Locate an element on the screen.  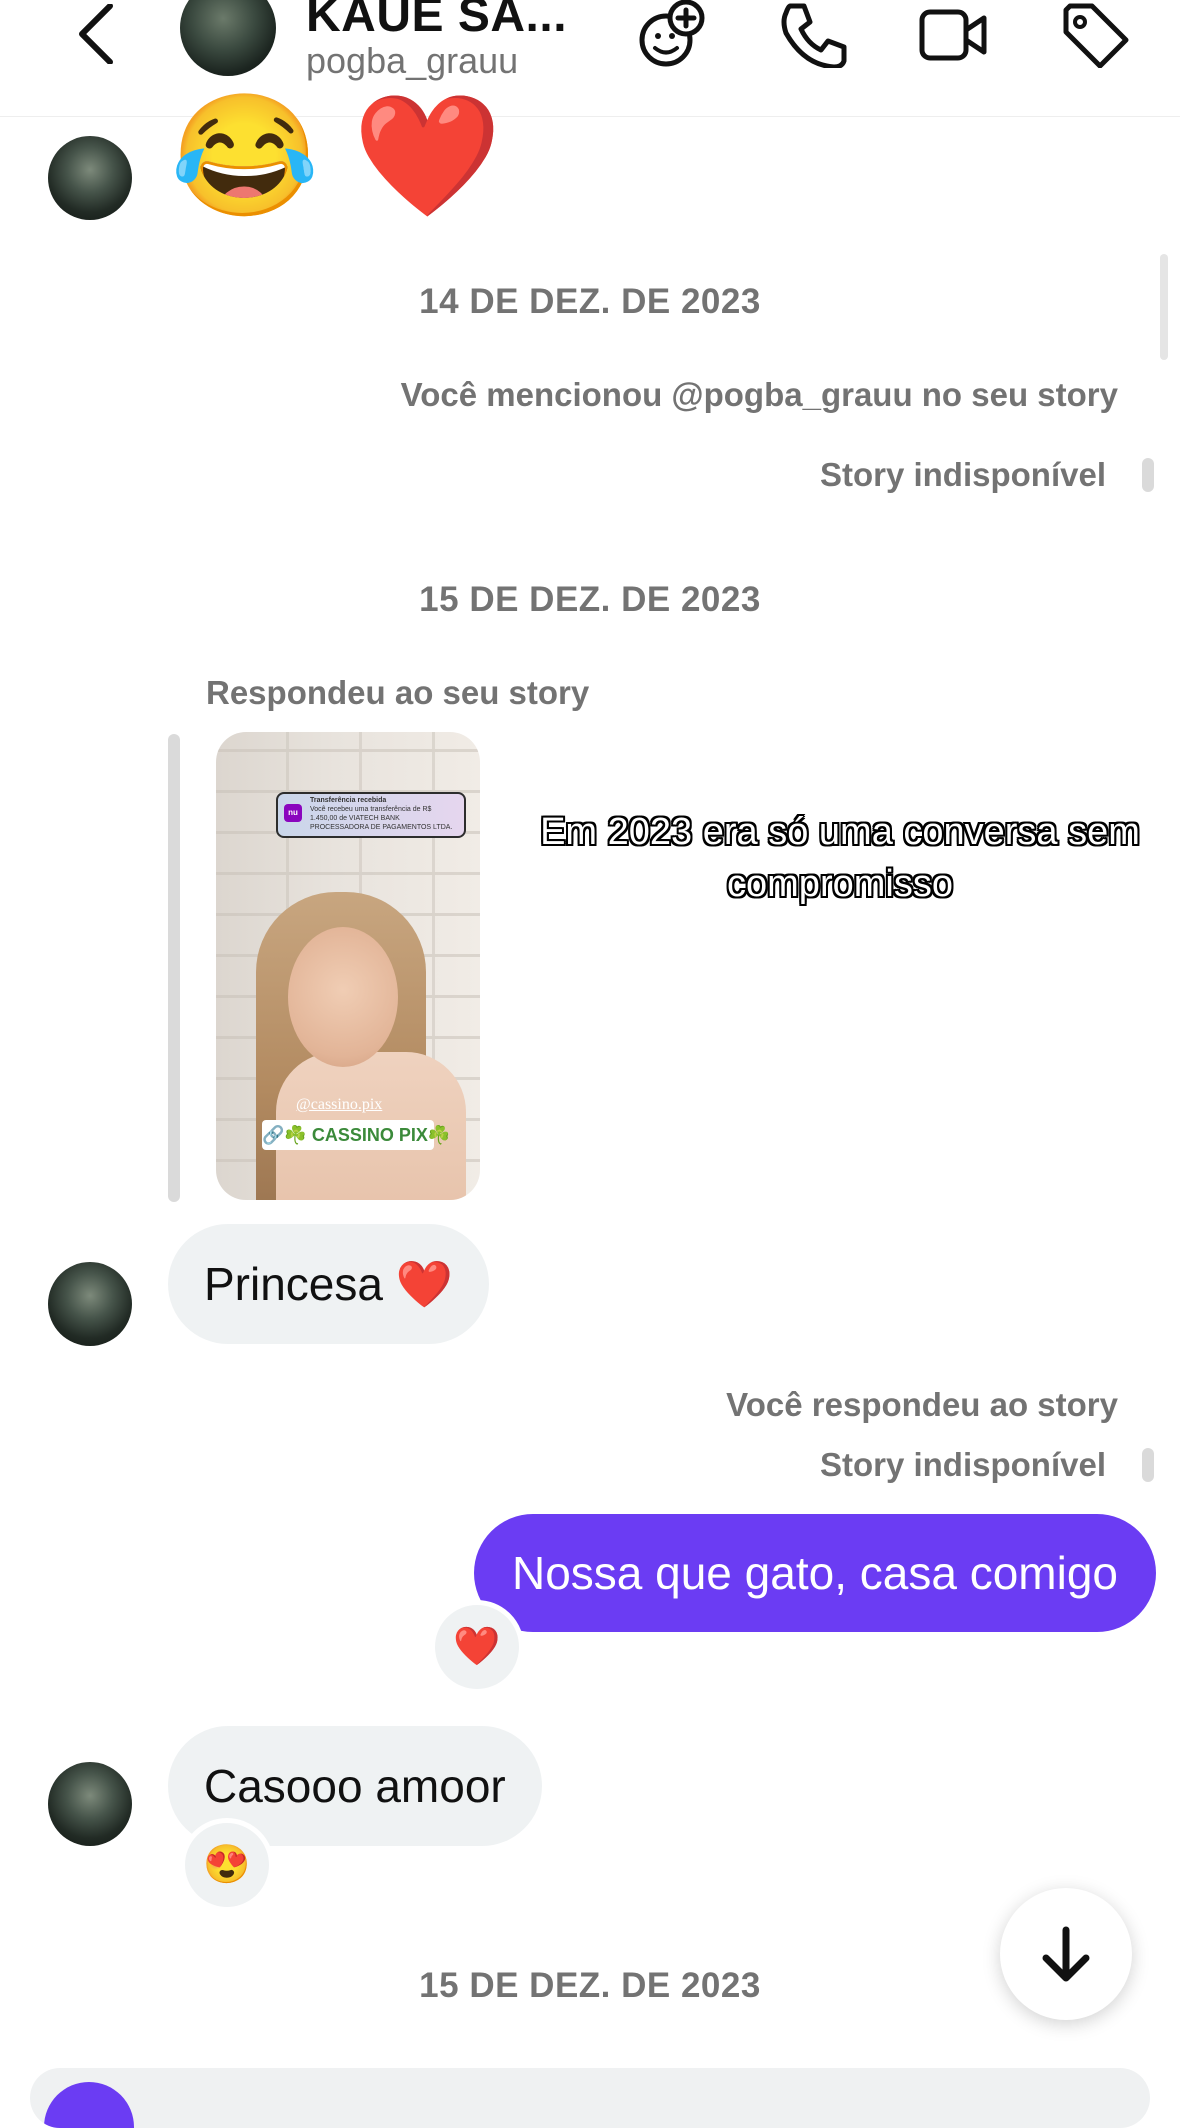
story-link-sticker: 🔗☘️ CASSINO PIX☘️ is located at coordinates (356, 1135).